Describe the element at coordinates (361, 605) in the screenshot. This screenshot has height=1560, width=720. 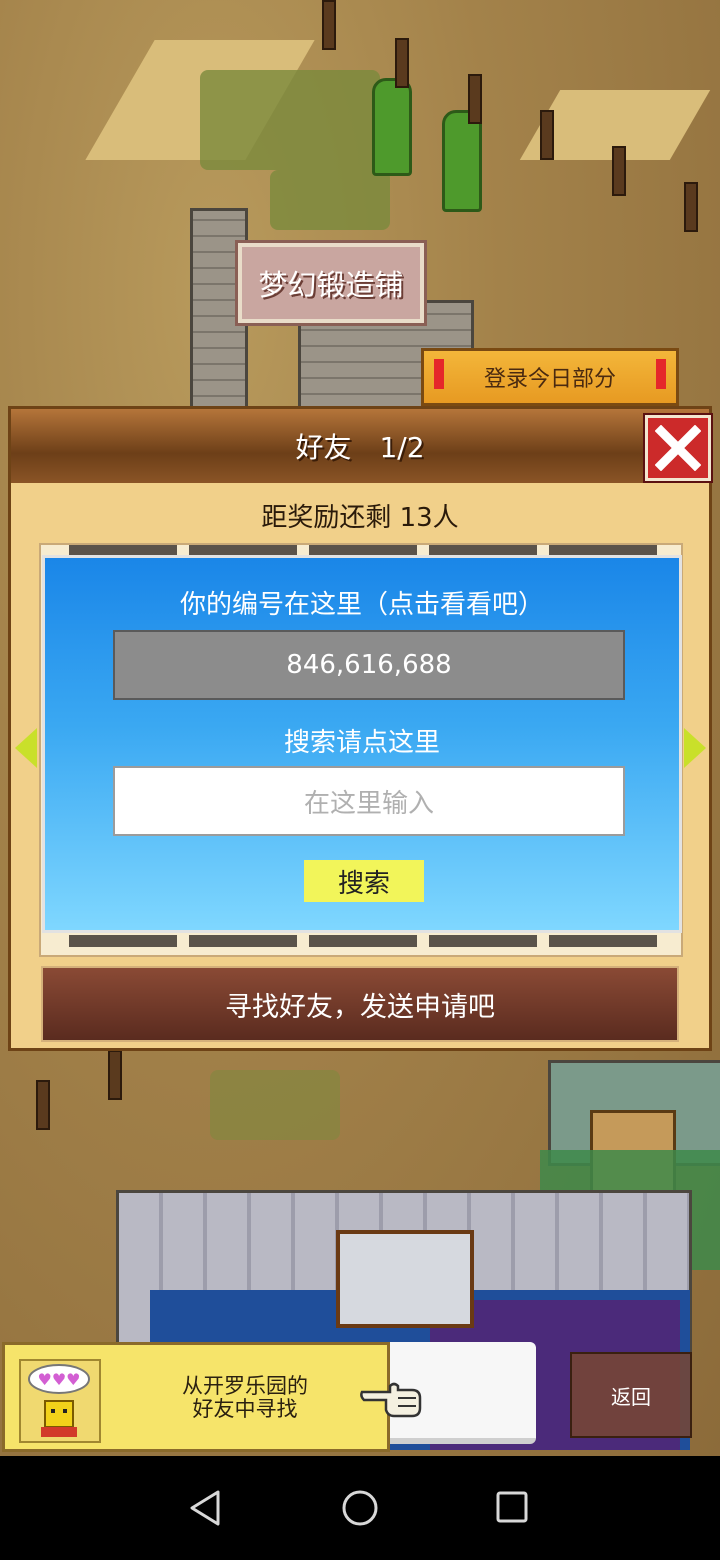
I see `id-caption: 你的编号在这里（点击看看吧）` at that location.